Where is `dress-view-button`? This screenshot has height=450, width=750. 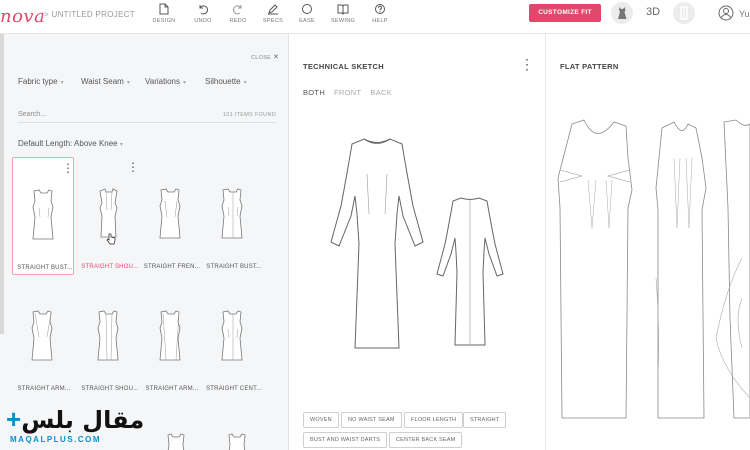
dress-view-button is located at coordinates (622, 13).